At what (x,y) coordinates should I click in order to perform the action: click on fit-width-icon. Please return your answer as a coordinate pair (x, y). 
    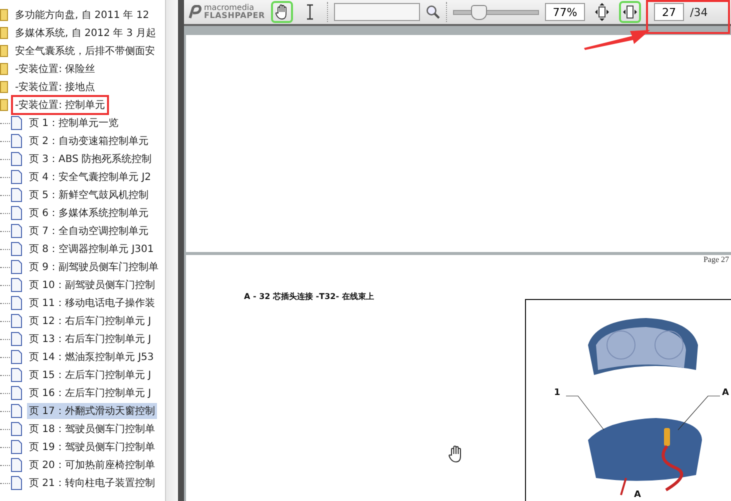
    Looking at the image, I should click on (630, 12).